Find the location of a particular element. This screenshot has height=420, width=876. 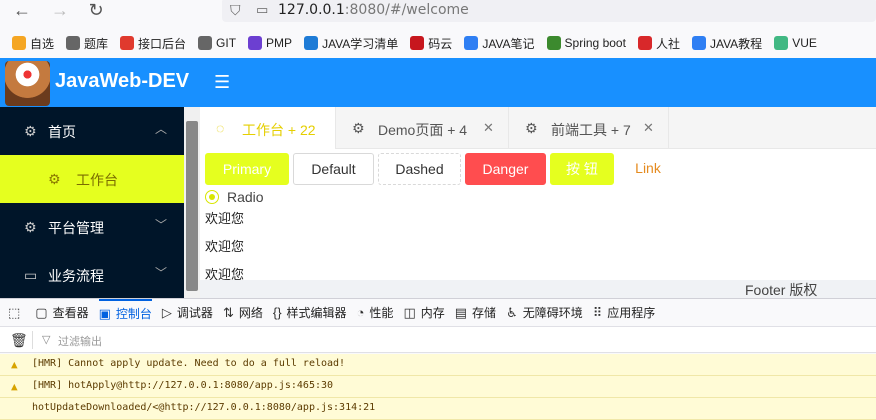

browser-nav-bar: ← → ↻ ⛉ ▭ 127.0.0.1:8080/#/welcome is located at coordinates (438, 14).